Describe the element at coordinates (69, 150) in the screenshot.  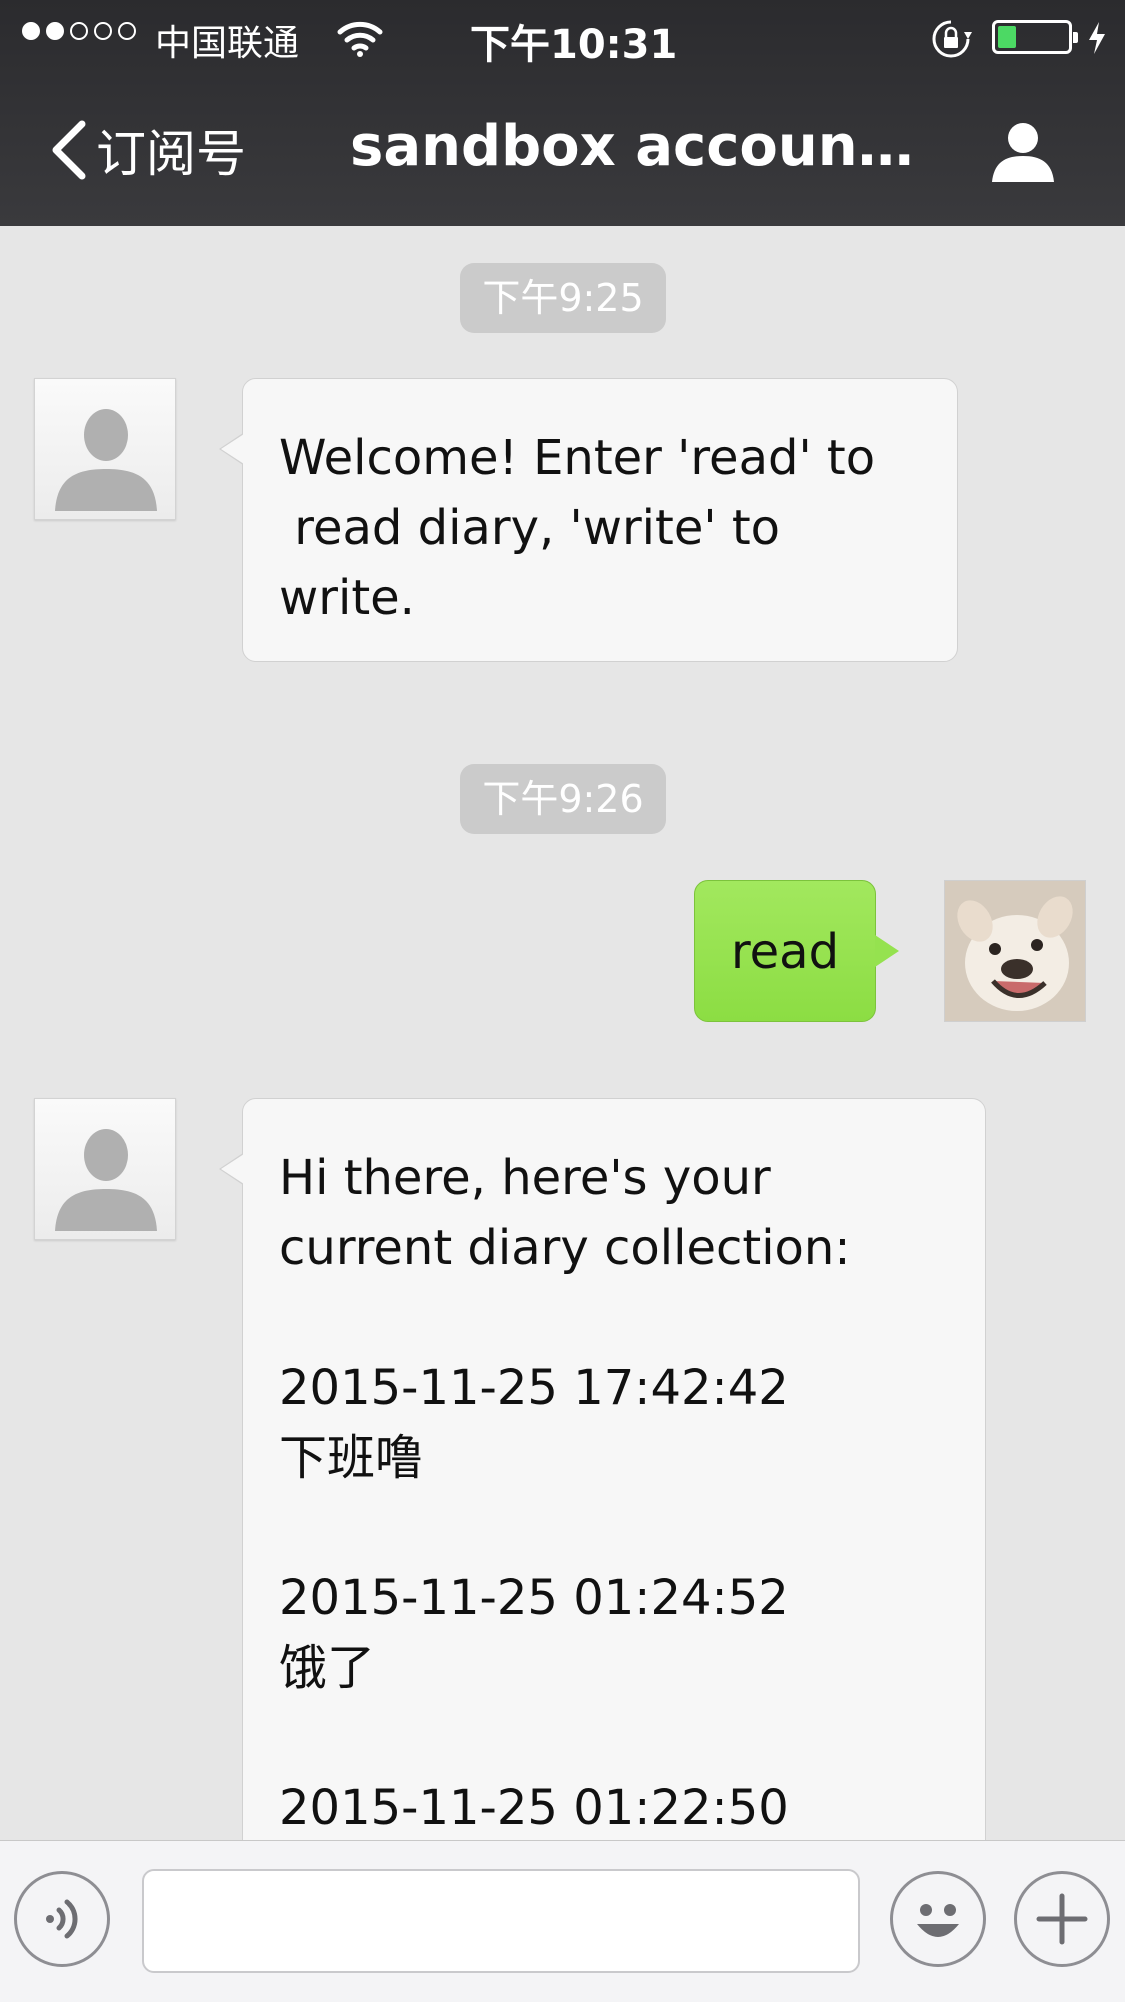
I see `chevron-left-icon` at that location.